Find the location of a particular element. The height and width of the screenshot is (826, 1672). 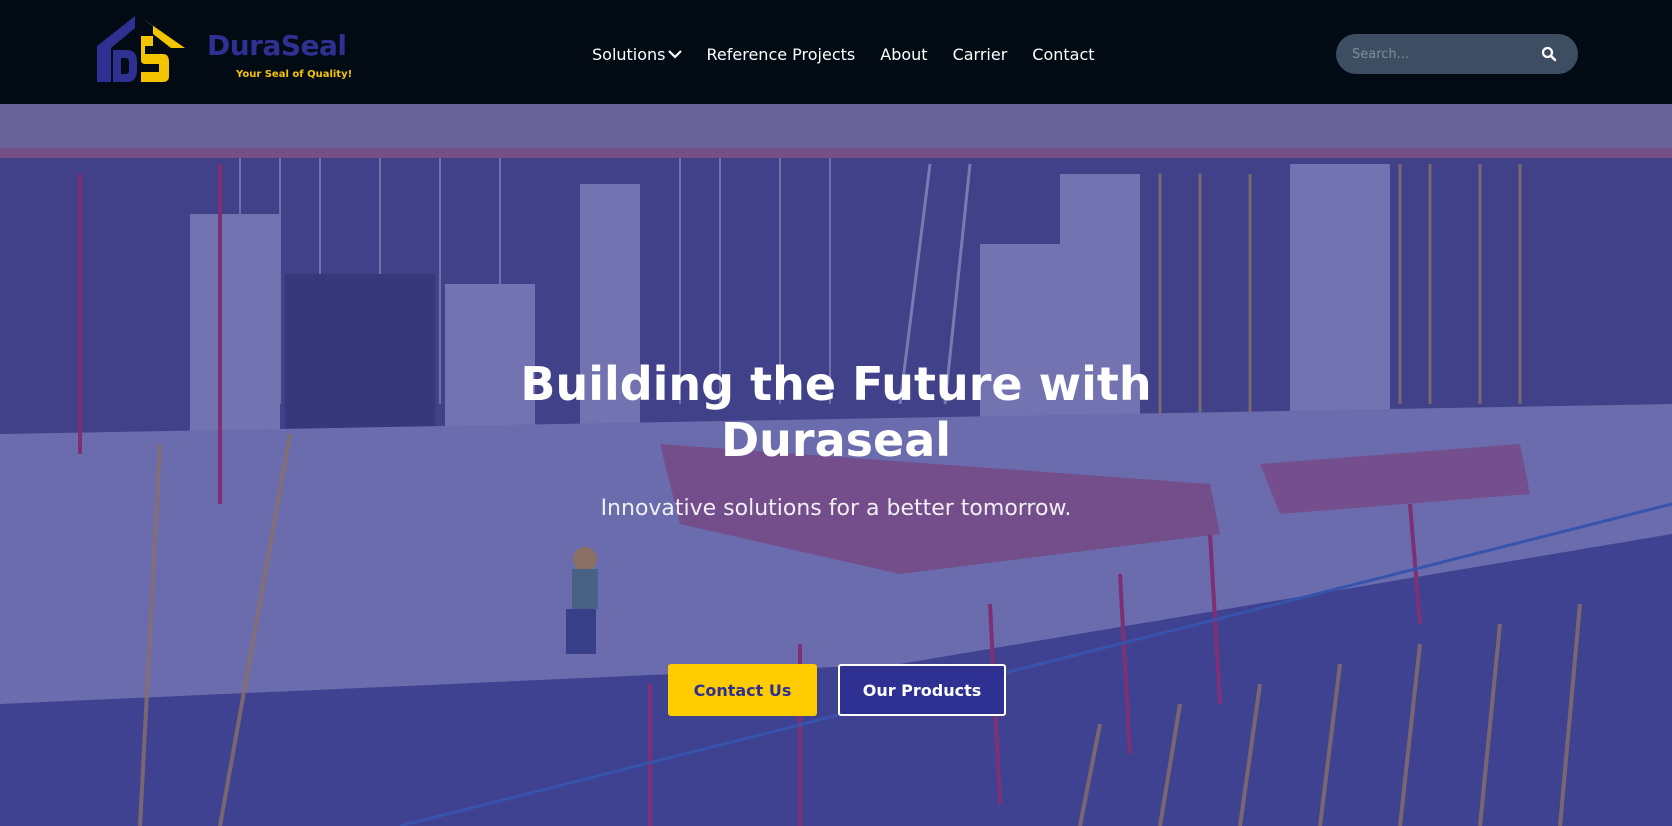

nav-item-solutions: Solutions is located at coordinates (637, 54).